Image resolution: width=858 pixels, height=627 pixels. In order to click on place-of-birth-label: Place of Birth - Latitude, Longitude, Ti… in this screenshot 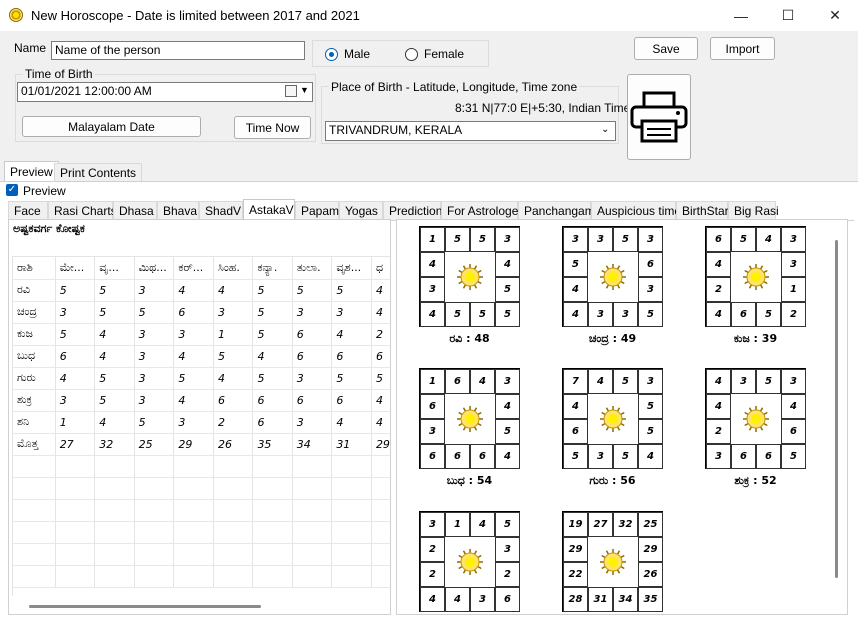, I will do `click(454, 87)`.